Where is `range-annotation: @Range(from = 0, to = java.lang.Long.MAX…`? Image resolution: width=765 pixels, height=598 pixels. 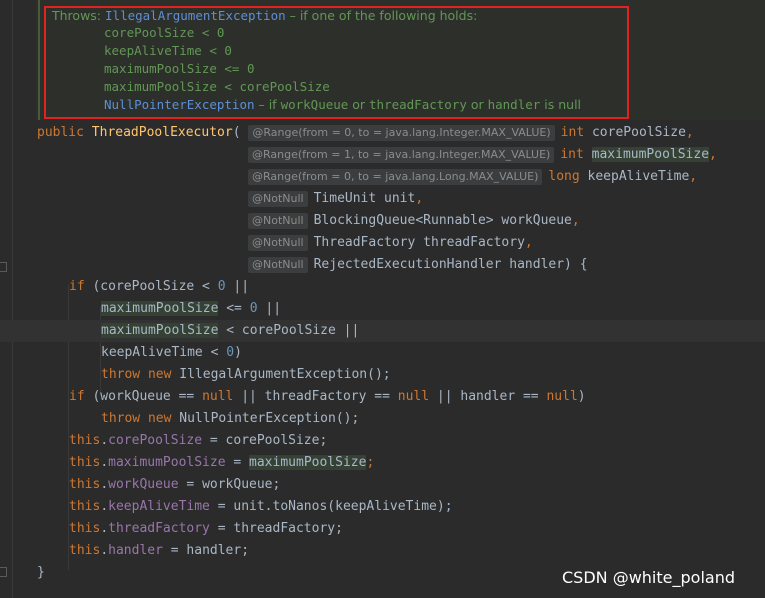
range-annotation: @Range(from = 0, to = java.lang.Long.MAX… is located at coordinates (395, 176).